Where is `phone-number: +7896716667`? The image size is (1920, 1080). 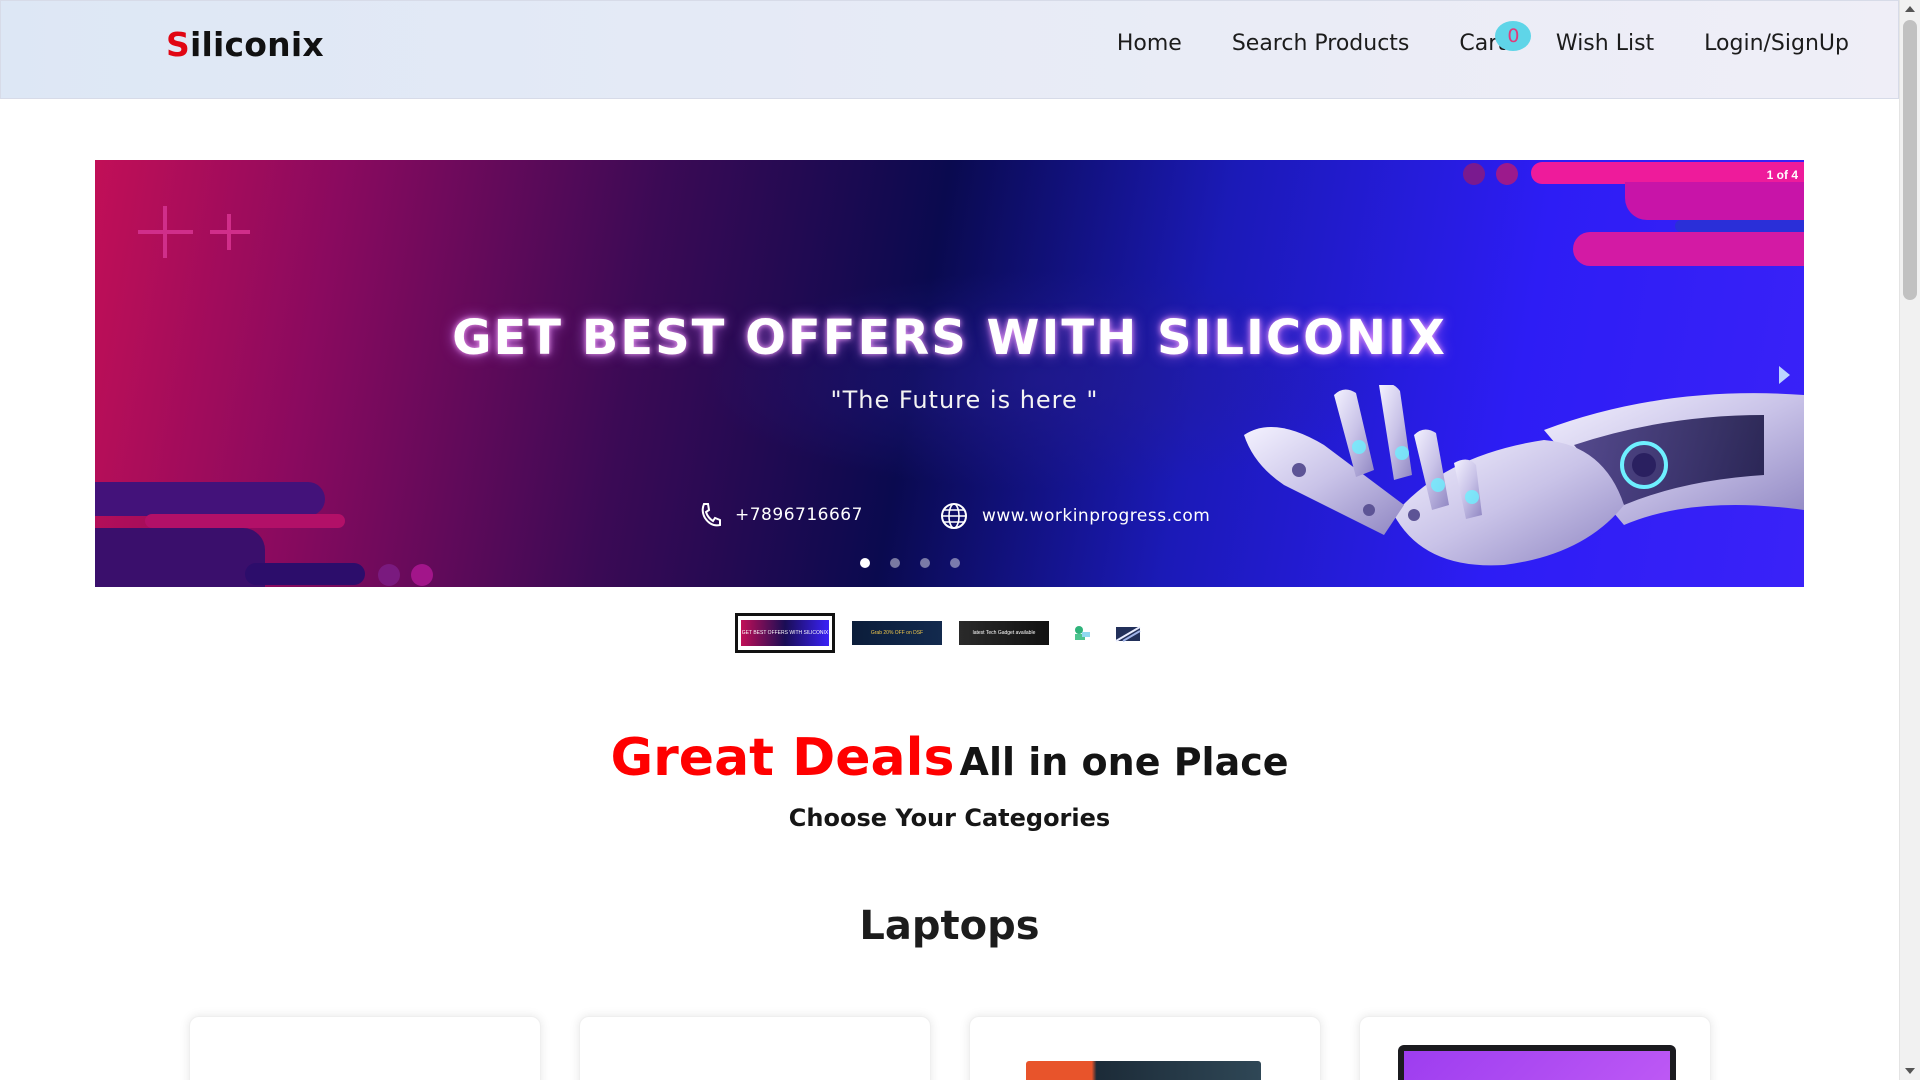 phone-number: +7896716667 is located at coordinates (799, 515).